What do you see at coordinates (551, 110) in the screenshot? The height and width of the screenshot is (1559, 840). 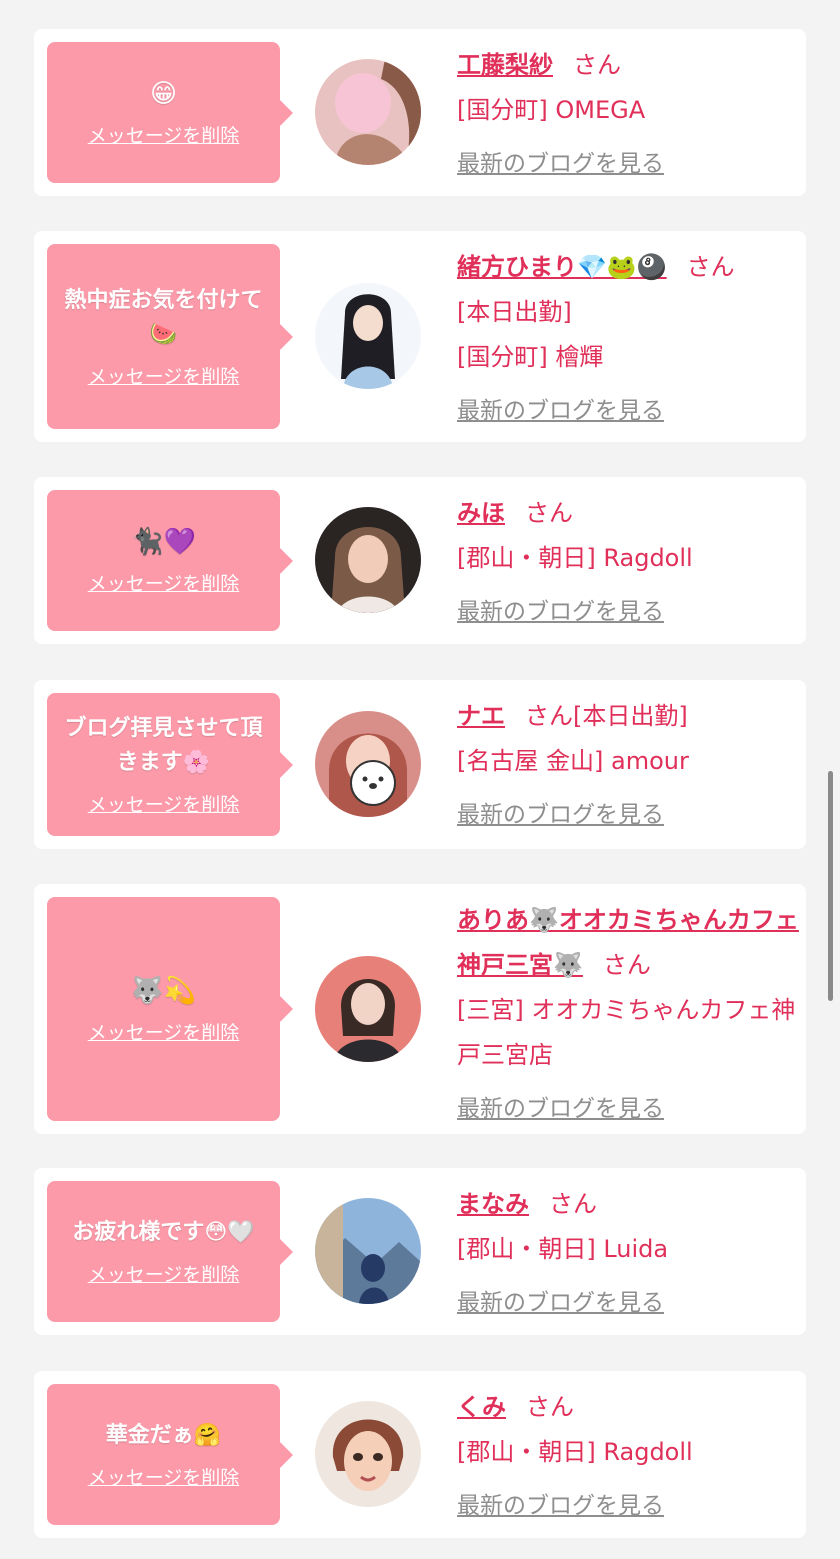 I see `shop-info: [国分町] OMEGA` at bounding box center [551, 110].